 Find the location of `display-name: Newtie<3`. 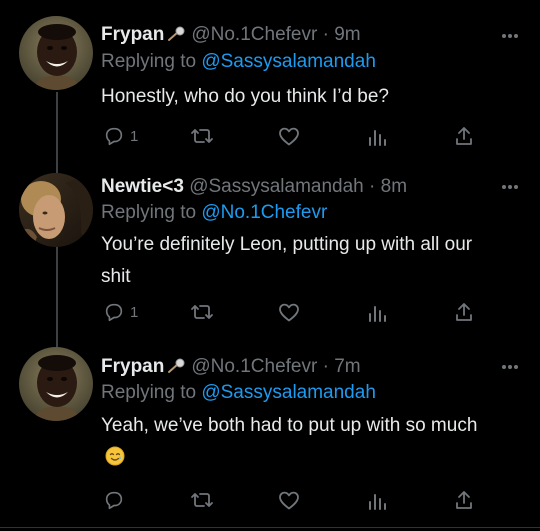

display-name: Newtie<3 is located at coordinates (142, 186).